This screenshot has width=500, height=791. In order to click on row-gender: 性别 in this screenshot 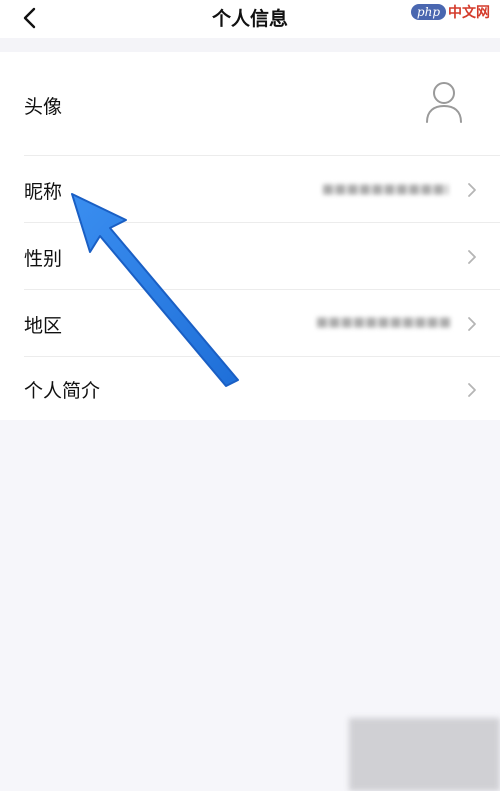, I will do `click(250, 256)`.